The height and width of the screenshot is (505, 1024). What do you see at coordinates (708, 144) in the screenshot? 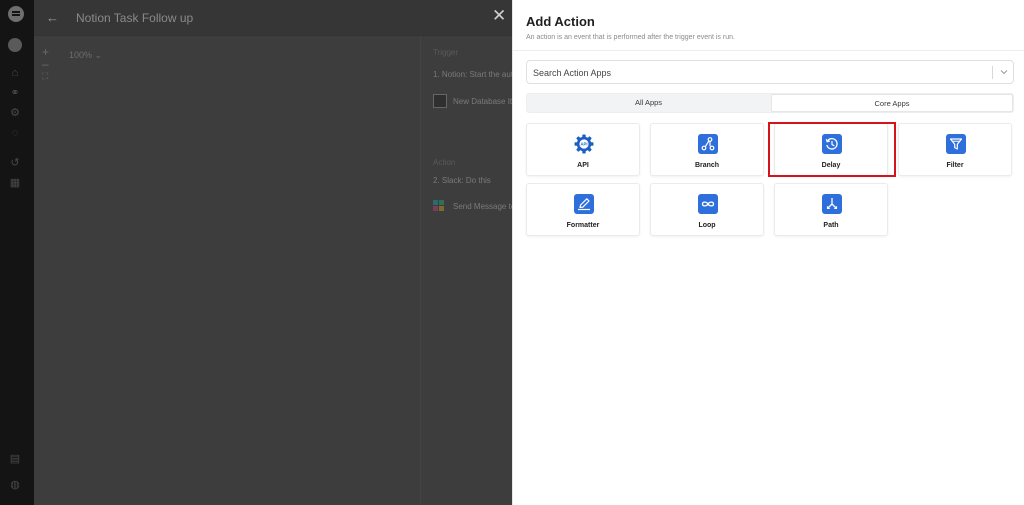
I see `branch-icon` at bounding box center [708, 144].